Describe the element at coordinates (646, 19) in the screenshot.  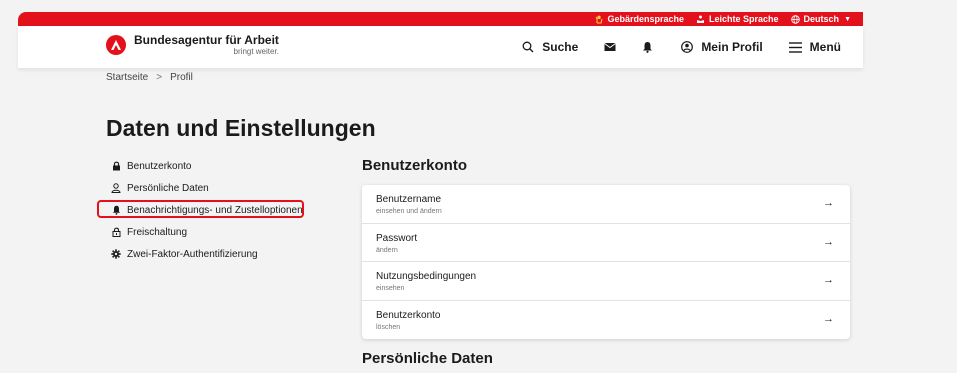
I see `sign-language-label: Gebärdensprache` at that location.